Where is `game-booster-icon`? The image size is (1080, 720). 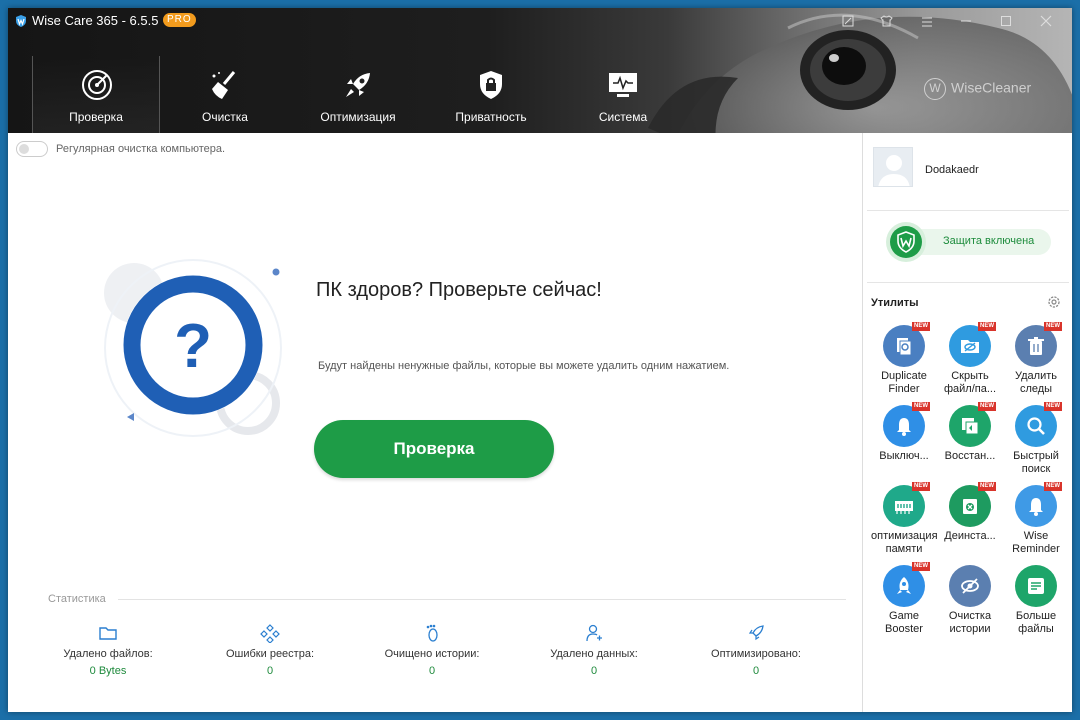 game-booster-icon is located at coordinates (904, 585).